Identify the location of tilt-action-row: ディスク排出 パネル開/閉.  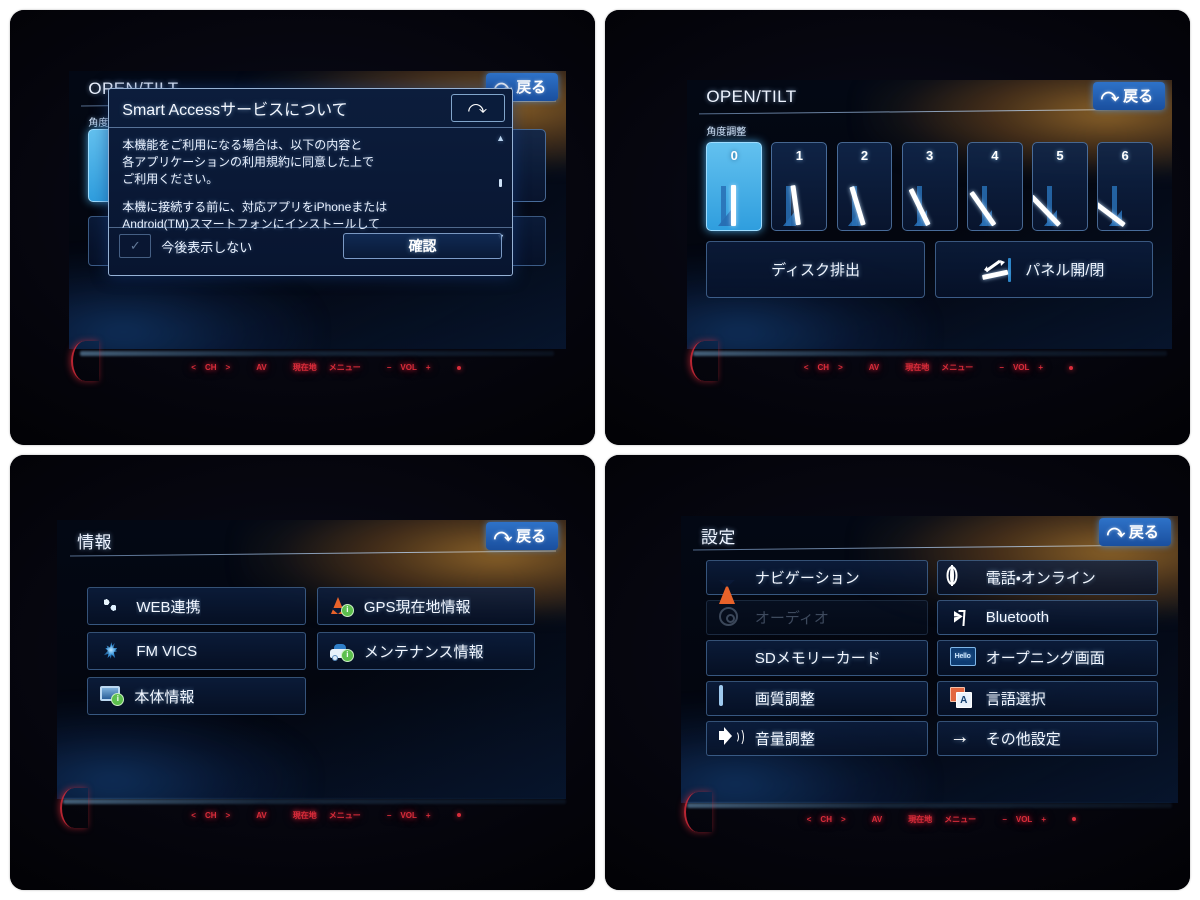
(930, 270).